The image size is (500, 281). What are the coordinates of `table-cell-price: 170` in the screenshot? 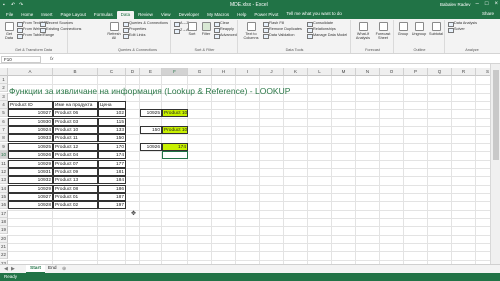 It's located at (112, 146).